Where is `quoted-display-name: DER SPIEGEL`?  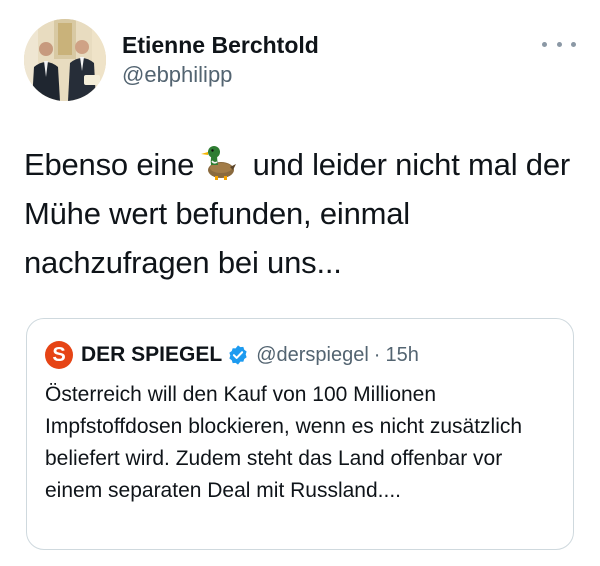 quoted-display-name: DER SPIEGEL is located at coordinates (152, 354).